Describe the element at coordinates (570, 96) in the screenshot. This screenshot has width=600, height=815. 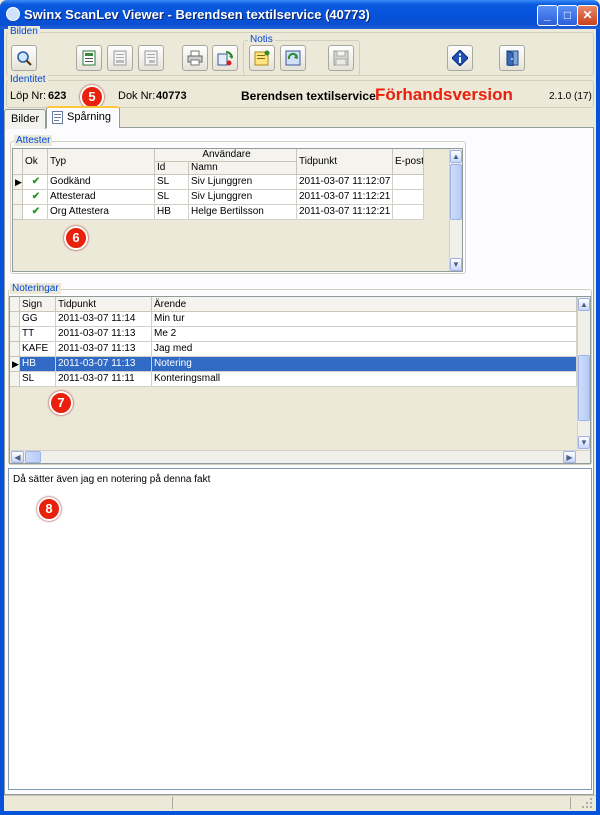
I see `version-number: 2.1.0 (17)` at that location.